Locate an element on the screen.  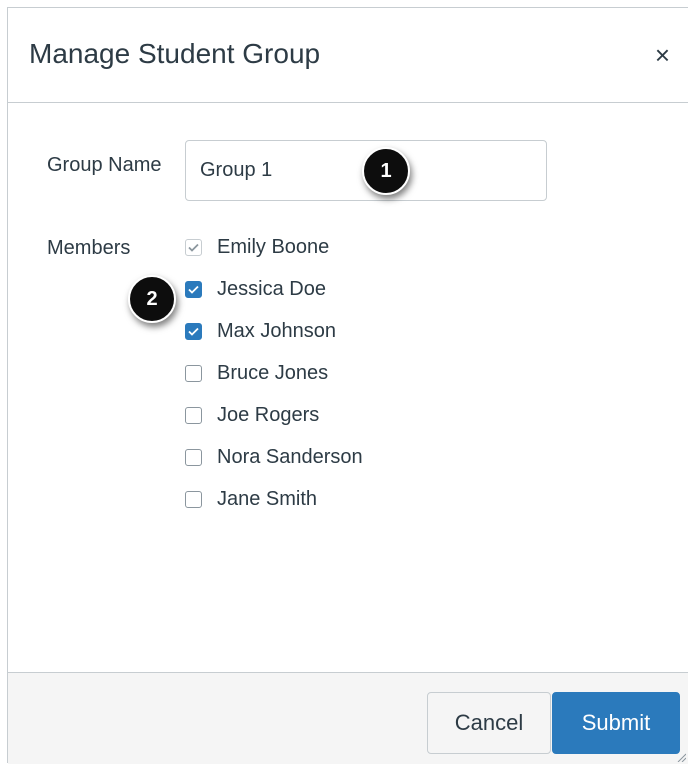
member-row: Bruce Jones is located at coordinates (335, 373).